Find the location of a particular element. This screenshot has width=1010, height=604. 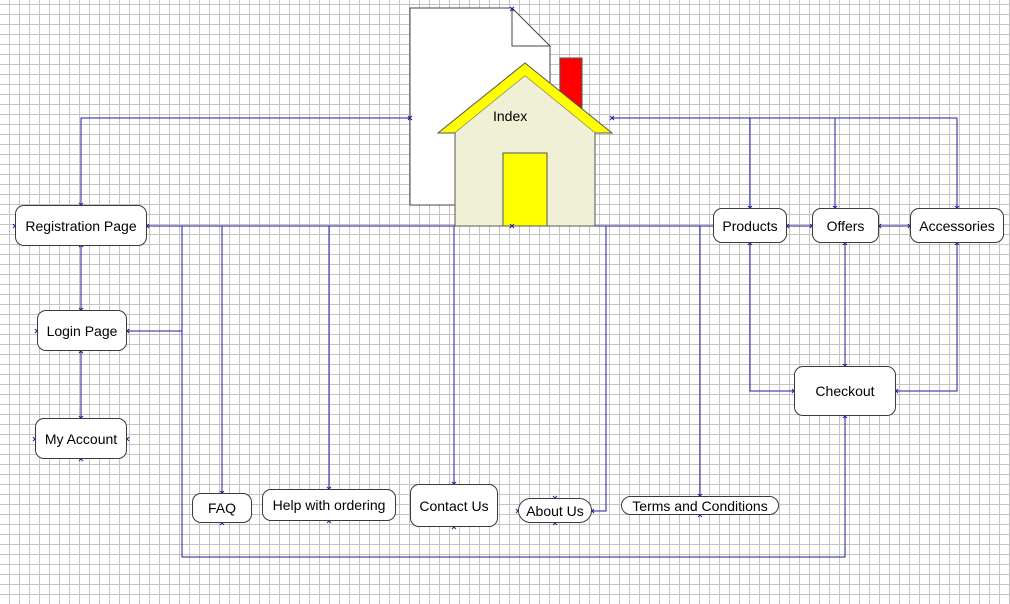

help-with-ordering-node: Help with ordering is located at coordinates (329, 505).